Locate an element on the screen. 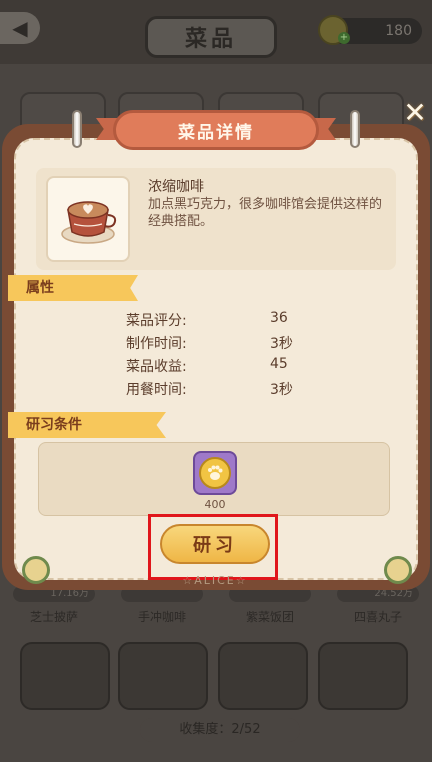  back-button: ◀ is located at coordinates (20, 28).